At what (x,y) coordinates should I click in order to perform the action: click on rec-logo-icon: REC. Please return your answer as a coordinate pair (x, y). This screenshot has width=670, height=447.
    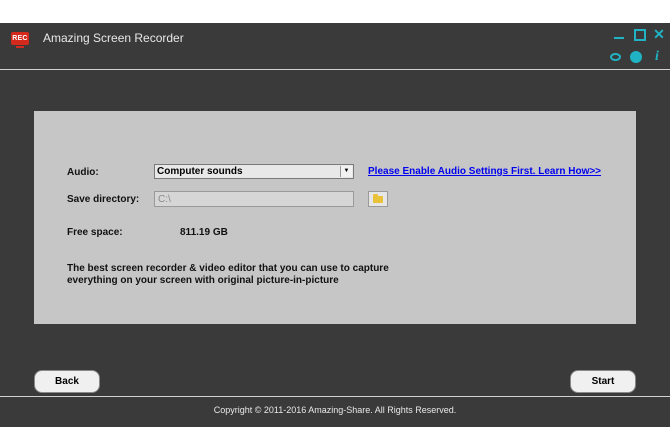
    Looking at the image, I should click on (20, 40).